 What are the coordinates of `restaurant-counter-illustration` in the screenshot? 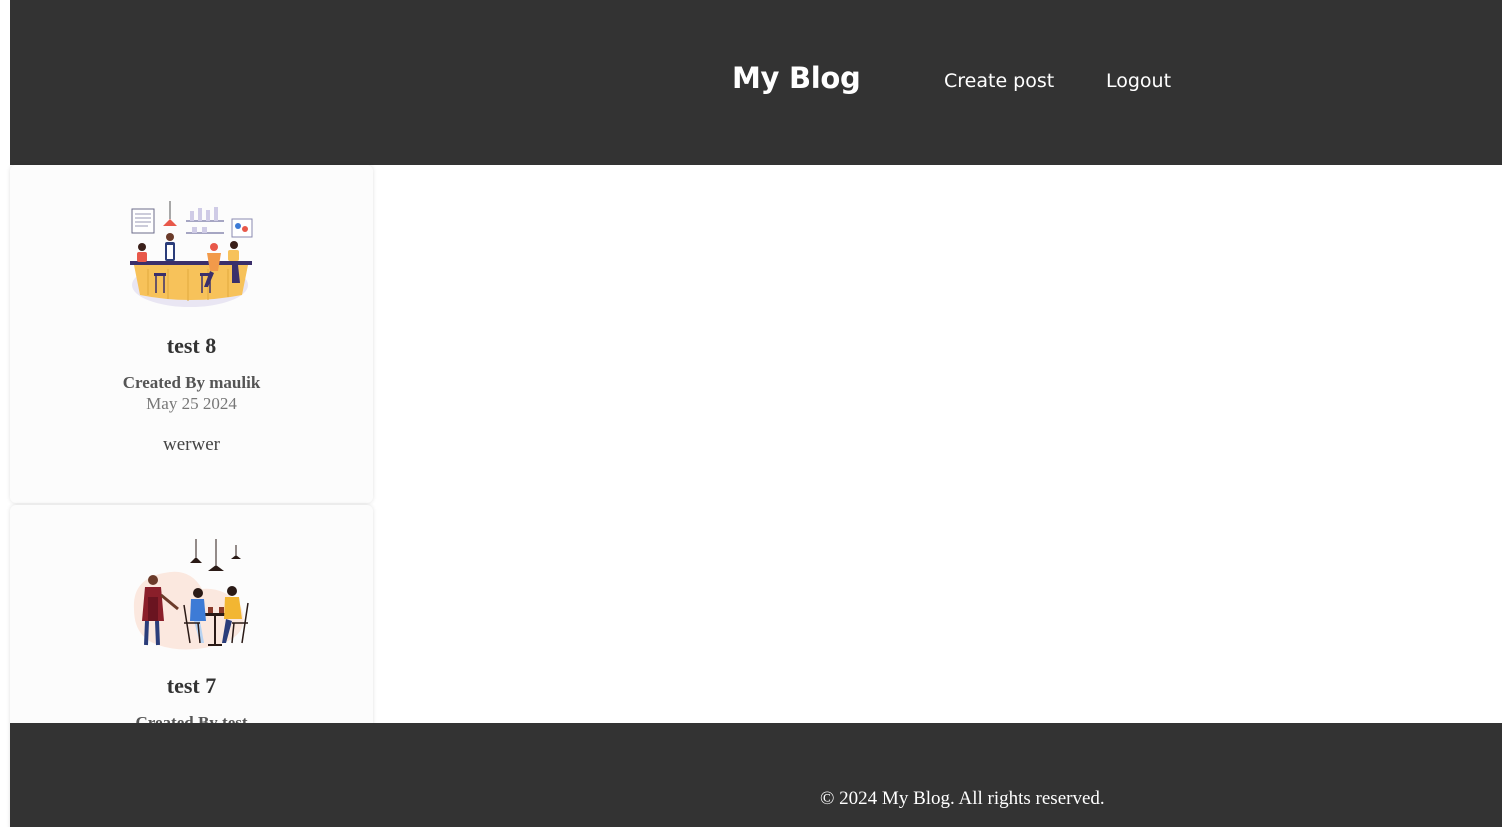 It's located at (191, 254).